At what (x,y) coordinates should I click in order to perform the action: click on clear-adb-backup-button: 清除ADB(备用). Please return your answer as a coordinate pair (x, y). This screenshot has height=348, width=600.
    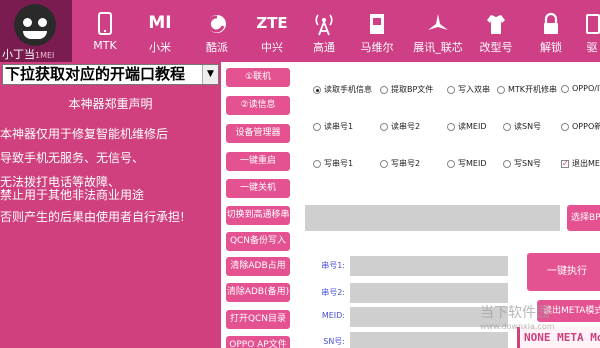
    Looking at the image, I should click on (258, 292).